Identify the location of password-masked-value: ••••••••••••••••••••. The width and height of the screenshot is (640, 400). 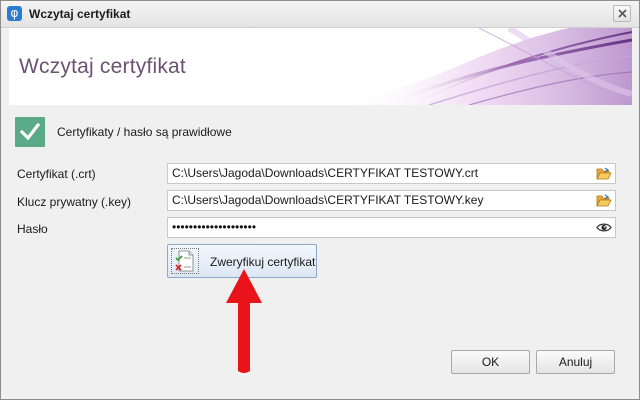
(214, 227).